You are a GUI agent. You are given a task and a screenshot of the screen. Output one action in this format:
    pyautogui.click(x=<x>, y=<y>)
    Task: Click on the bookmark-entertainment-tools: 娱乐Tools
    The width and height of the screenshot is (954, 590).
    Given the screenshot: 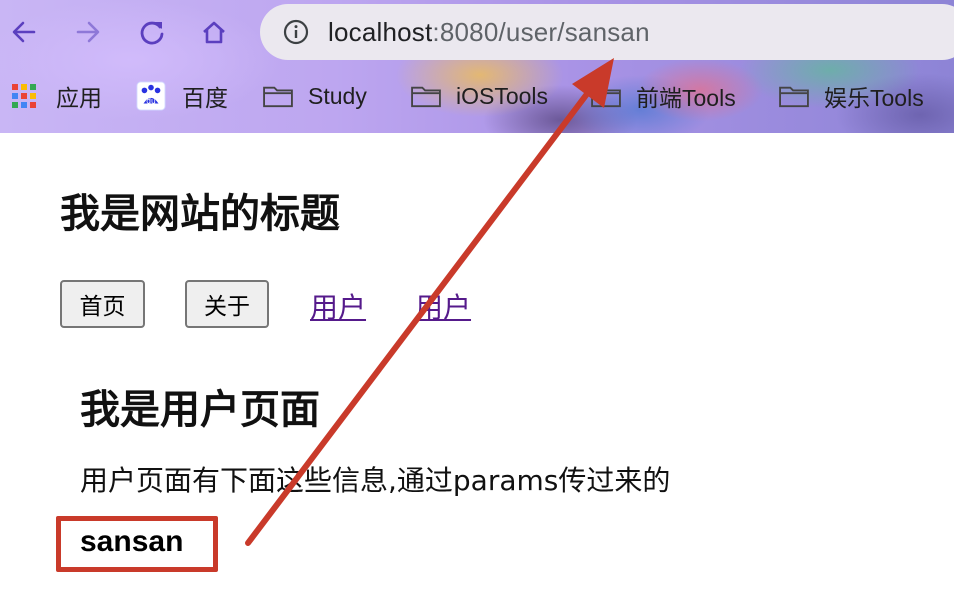 What is the action you would take?
    pyautogui.click(x=851, y=96)
    